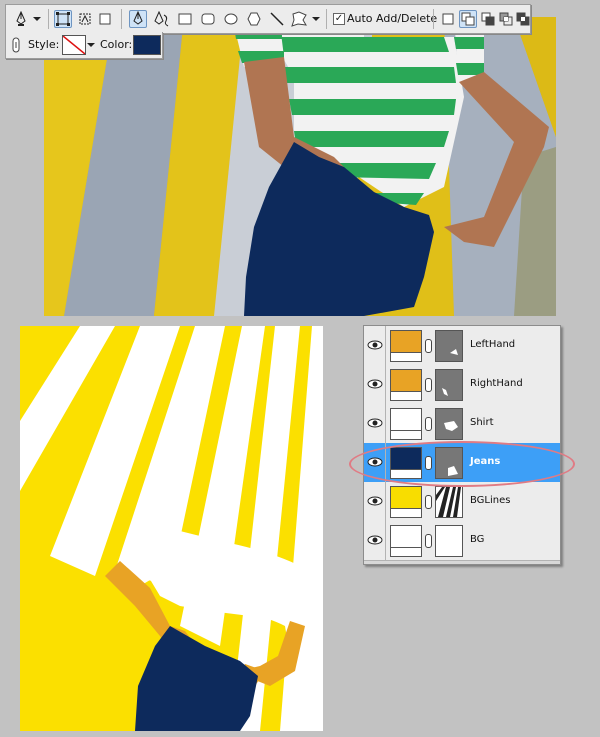 This screenshot has height=737, width=600. What do you see at coordinates (488, 19) in the screenshot?
I see `subtract-shape-icon` at bounding box center [488, 19].